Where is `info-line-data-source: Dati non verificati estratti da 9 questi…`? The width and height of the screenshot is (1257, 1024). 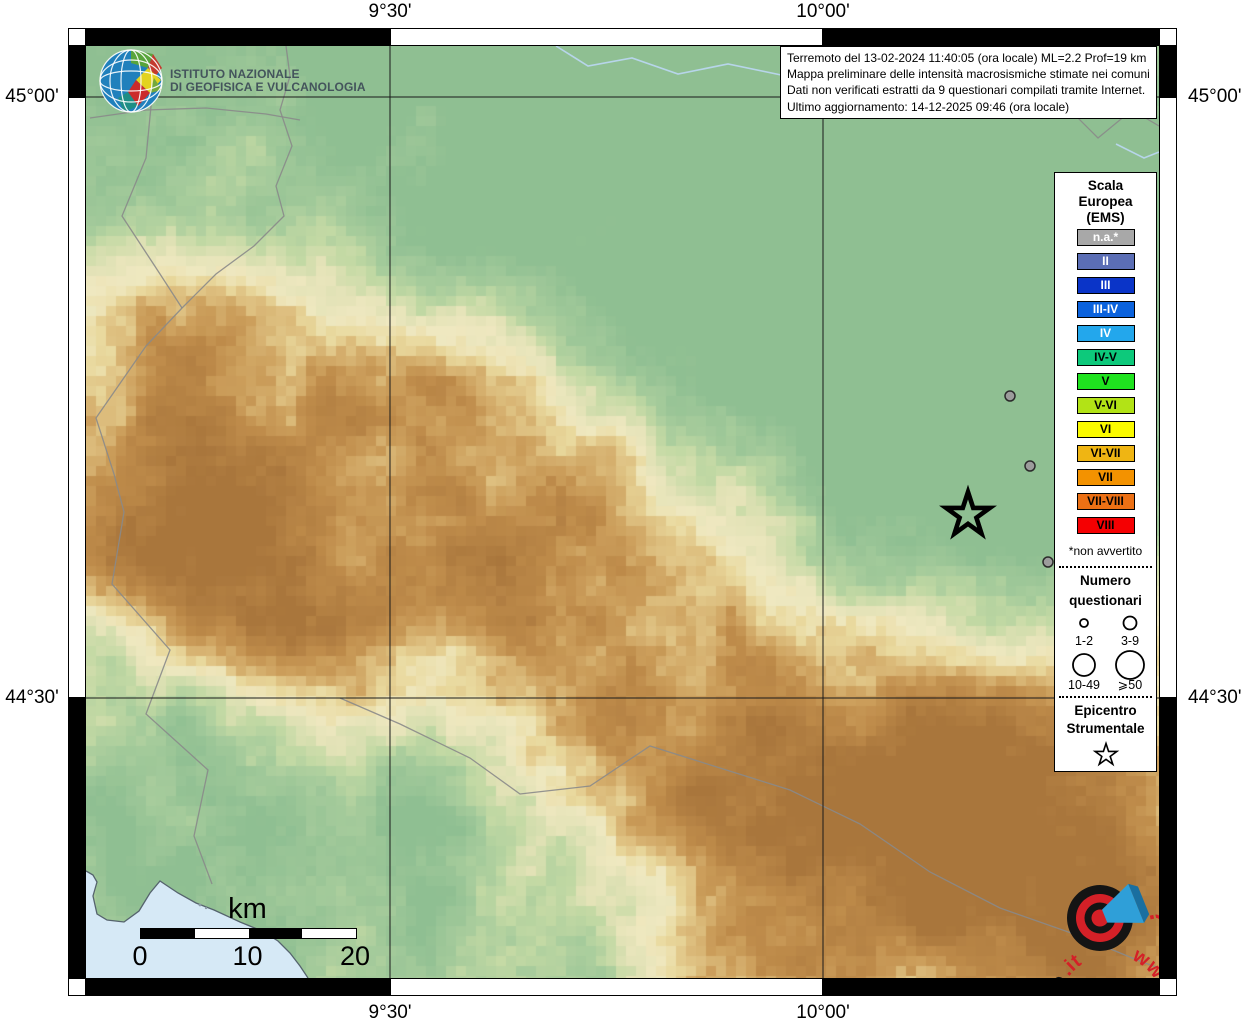
info-line-data-source: Dati non verificati estratti da 9 questi… is located at coordinates (966, 90).